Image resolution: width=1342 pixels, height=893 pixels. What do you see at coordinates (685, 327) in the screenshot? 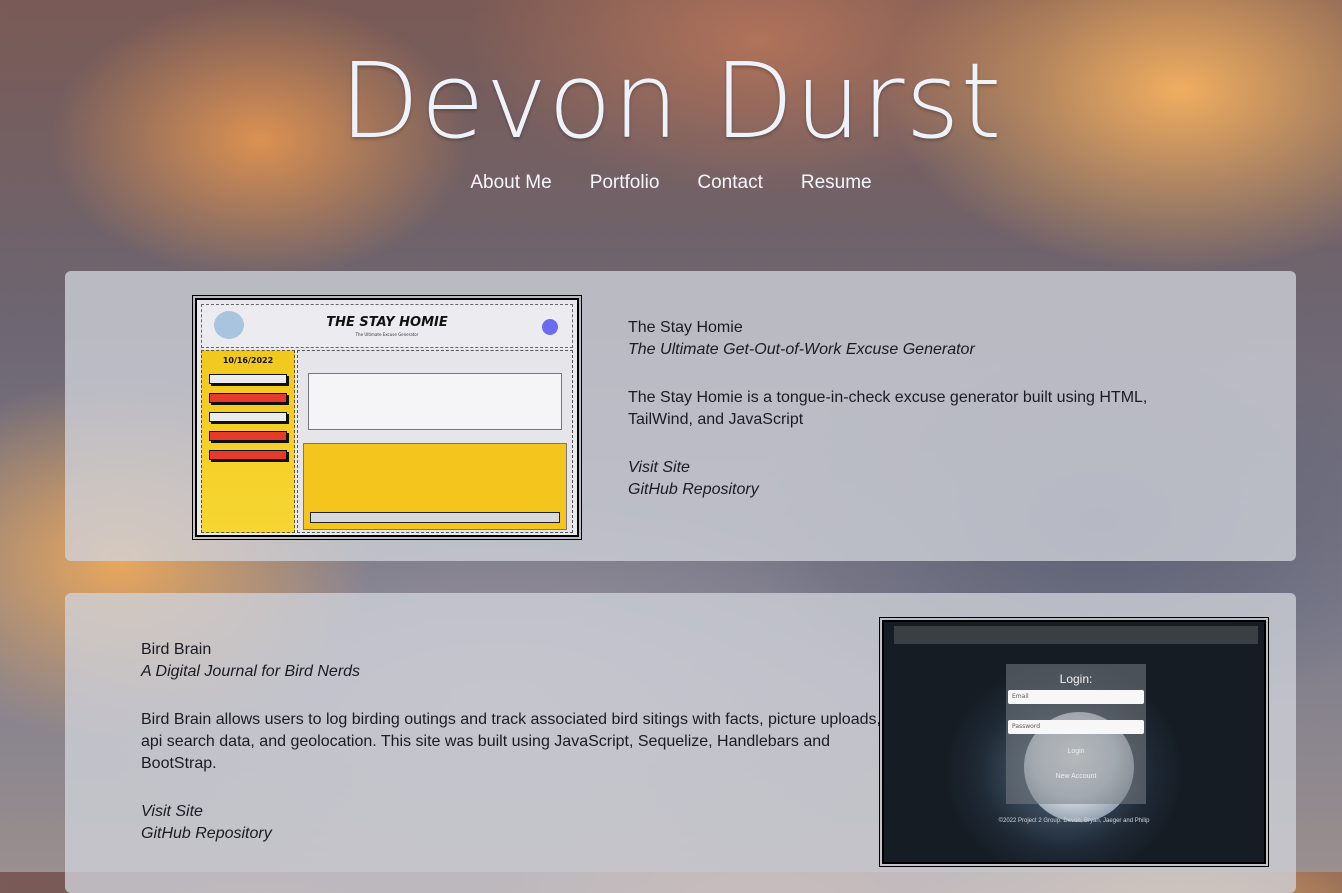
I see `project-title: The Stay Homie` at bounding box center [685, 327].